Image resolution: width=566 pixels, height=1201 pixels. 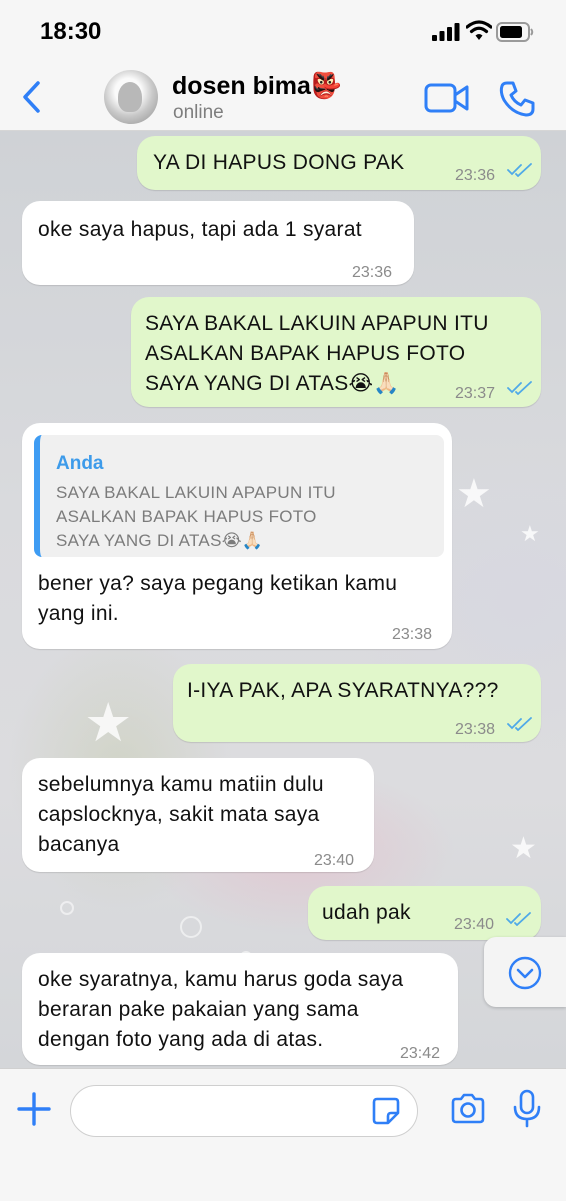 What do you see at coordinates (366, 912) in the screenshot?
I see `message-text: udah pak` at bounding box center [366, 912].